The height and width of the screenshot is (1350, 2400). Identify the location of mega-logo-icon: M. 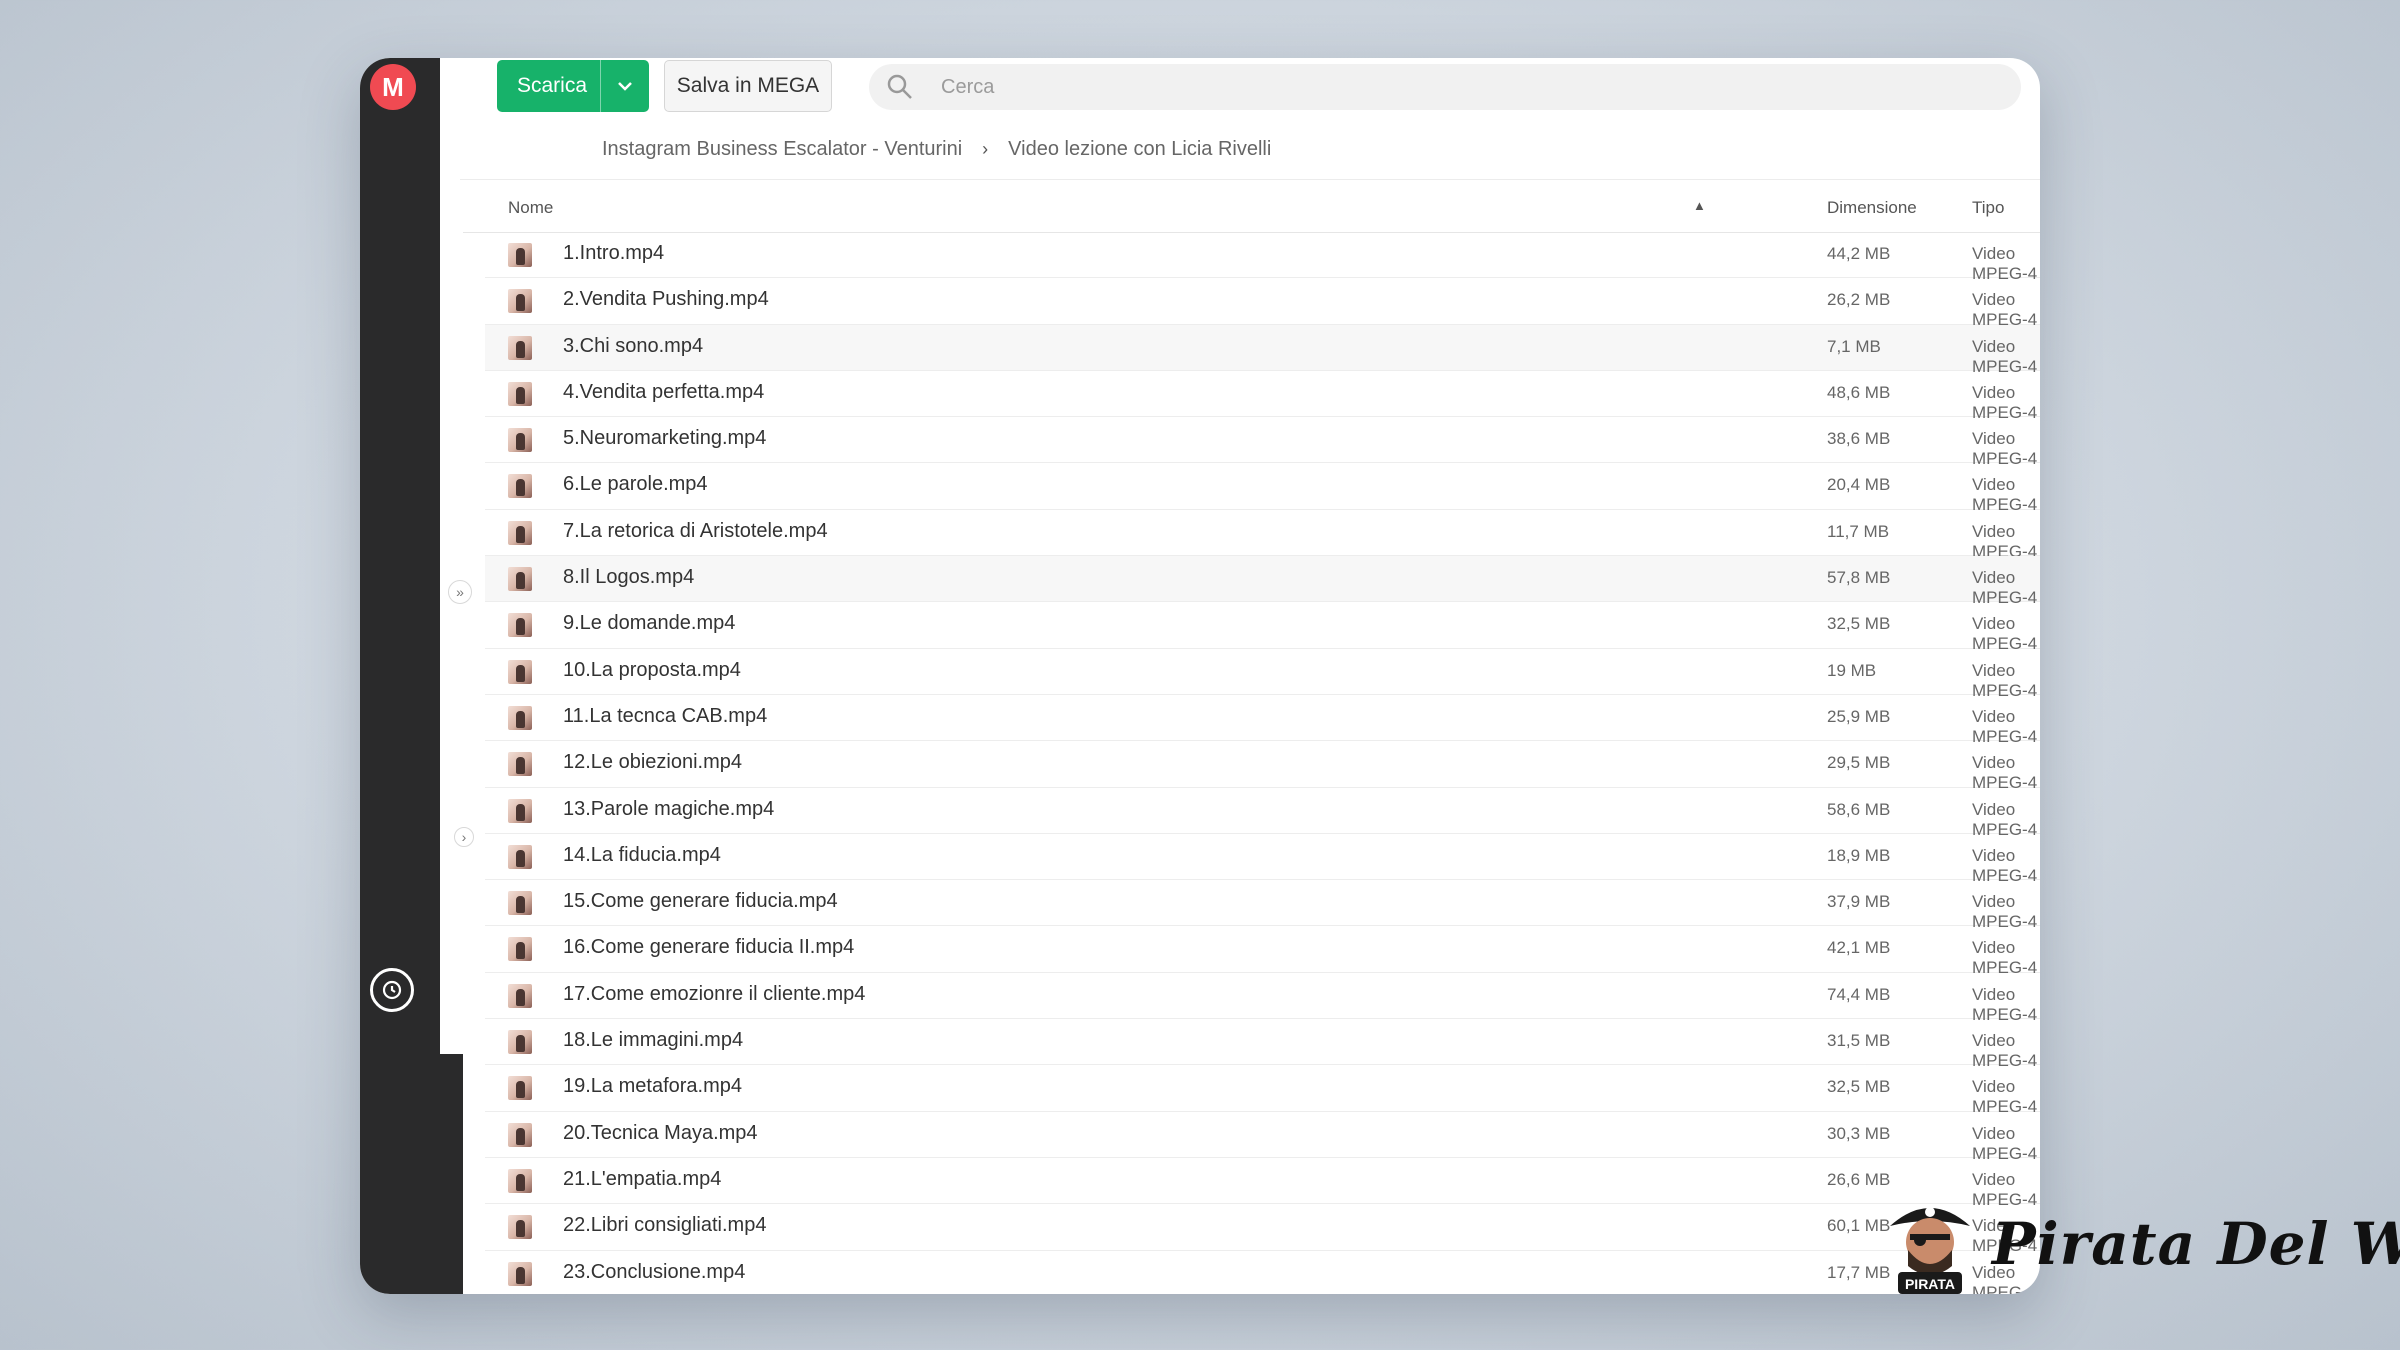
(393, 87).